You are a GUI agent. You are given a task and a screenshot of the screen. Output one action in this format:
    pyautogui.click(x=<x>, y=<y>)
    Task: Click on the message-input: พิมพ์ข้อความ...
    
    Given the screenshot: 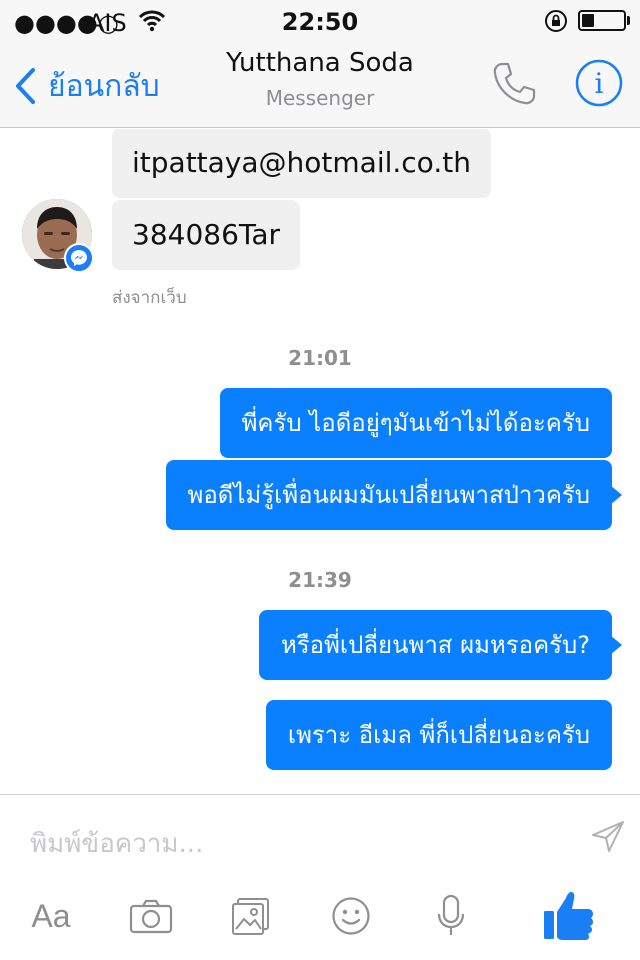 What is the action you would take?
    pyautogui.click(x=116, y=843)
    